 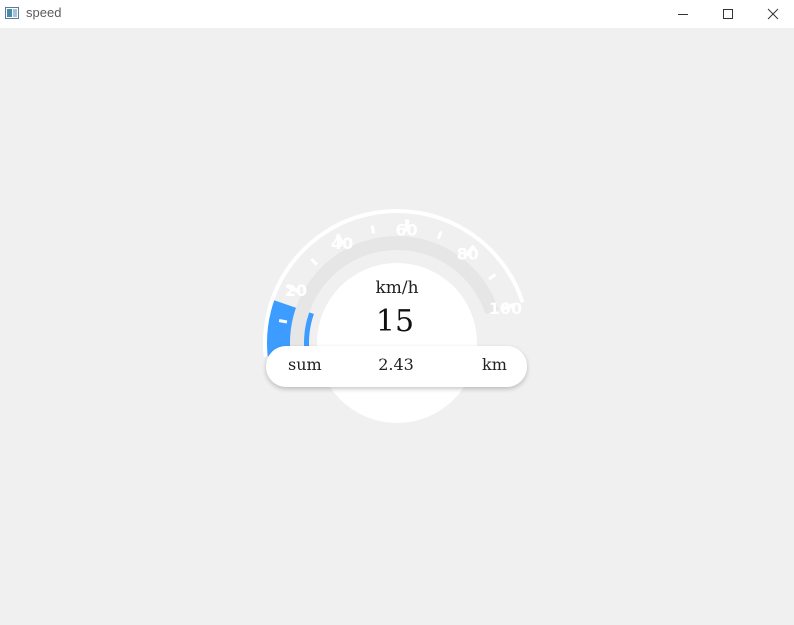 What do you see at coordinates (342, 243) in the screenshot?
I see `gauge-tick-label-40: 40` at bounding box center [342, 243].